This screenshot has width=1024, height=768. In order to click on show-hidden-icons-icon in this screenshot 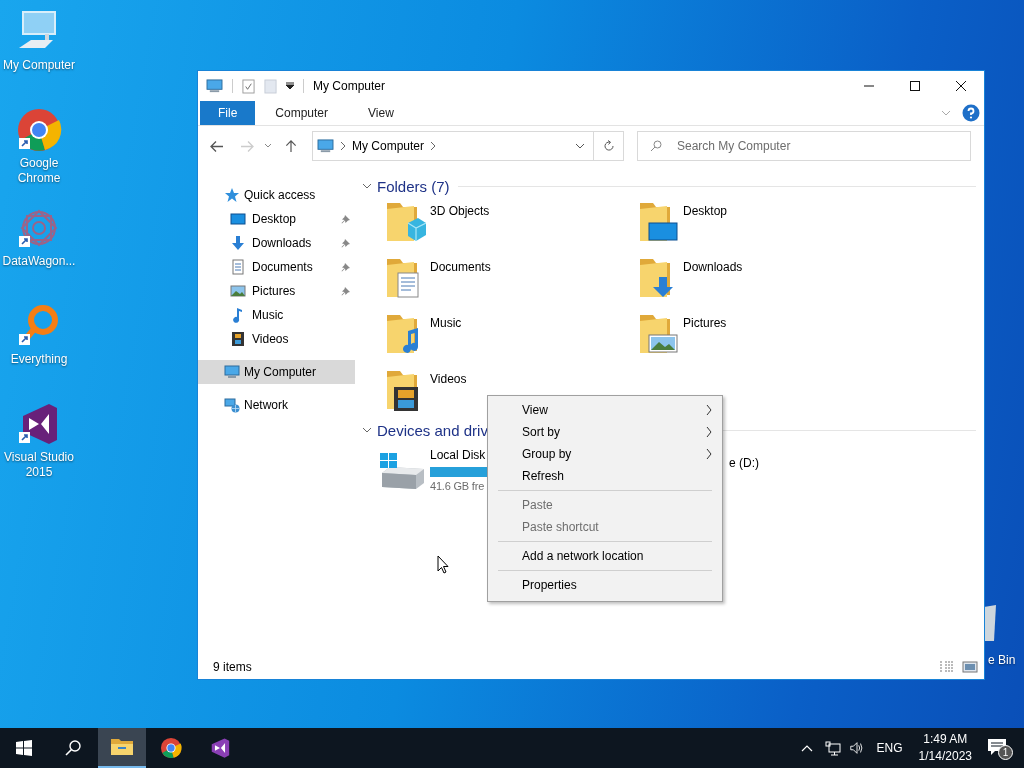, I will do `click(806, 748)`.